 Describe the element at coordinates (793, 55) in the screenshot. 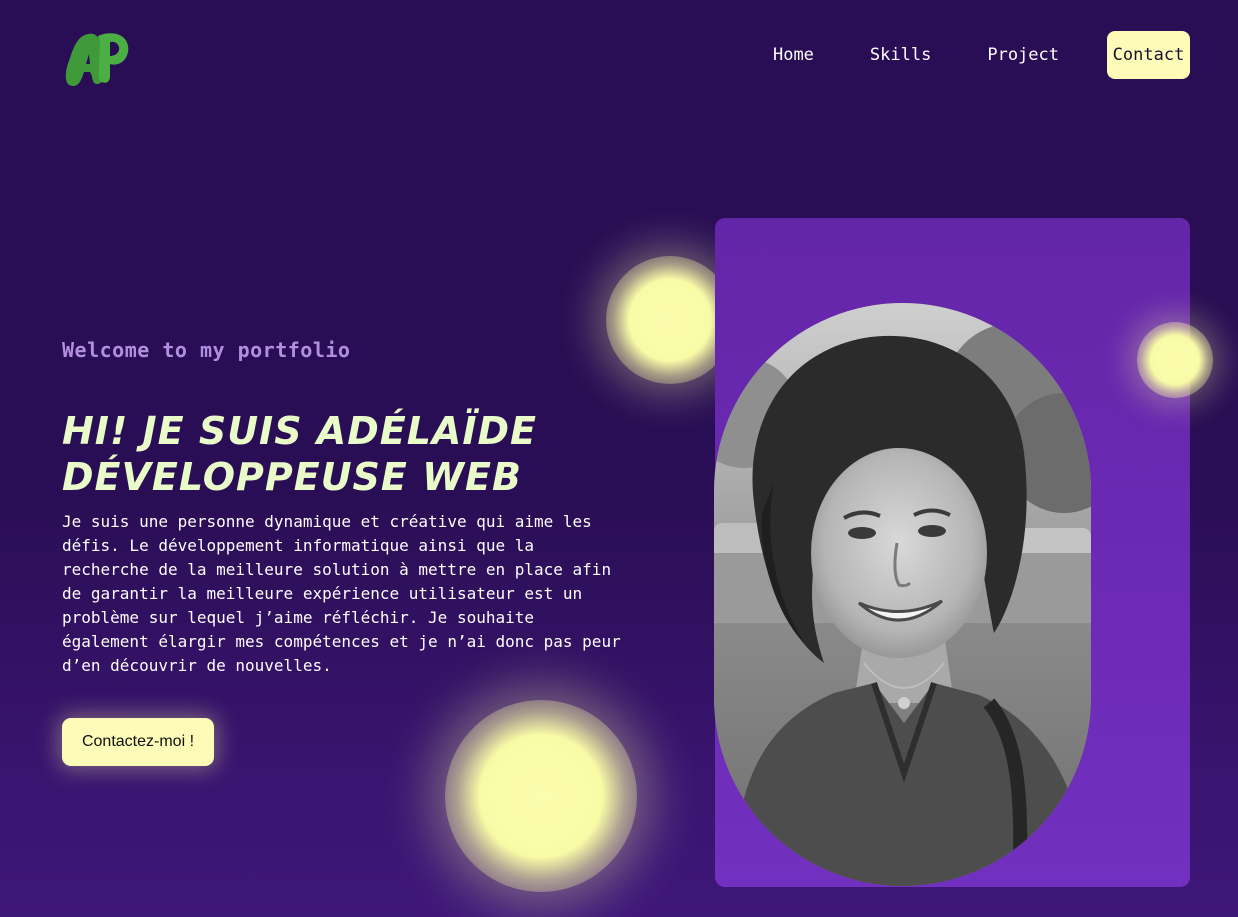

I see `nav-home: Home` at that location.